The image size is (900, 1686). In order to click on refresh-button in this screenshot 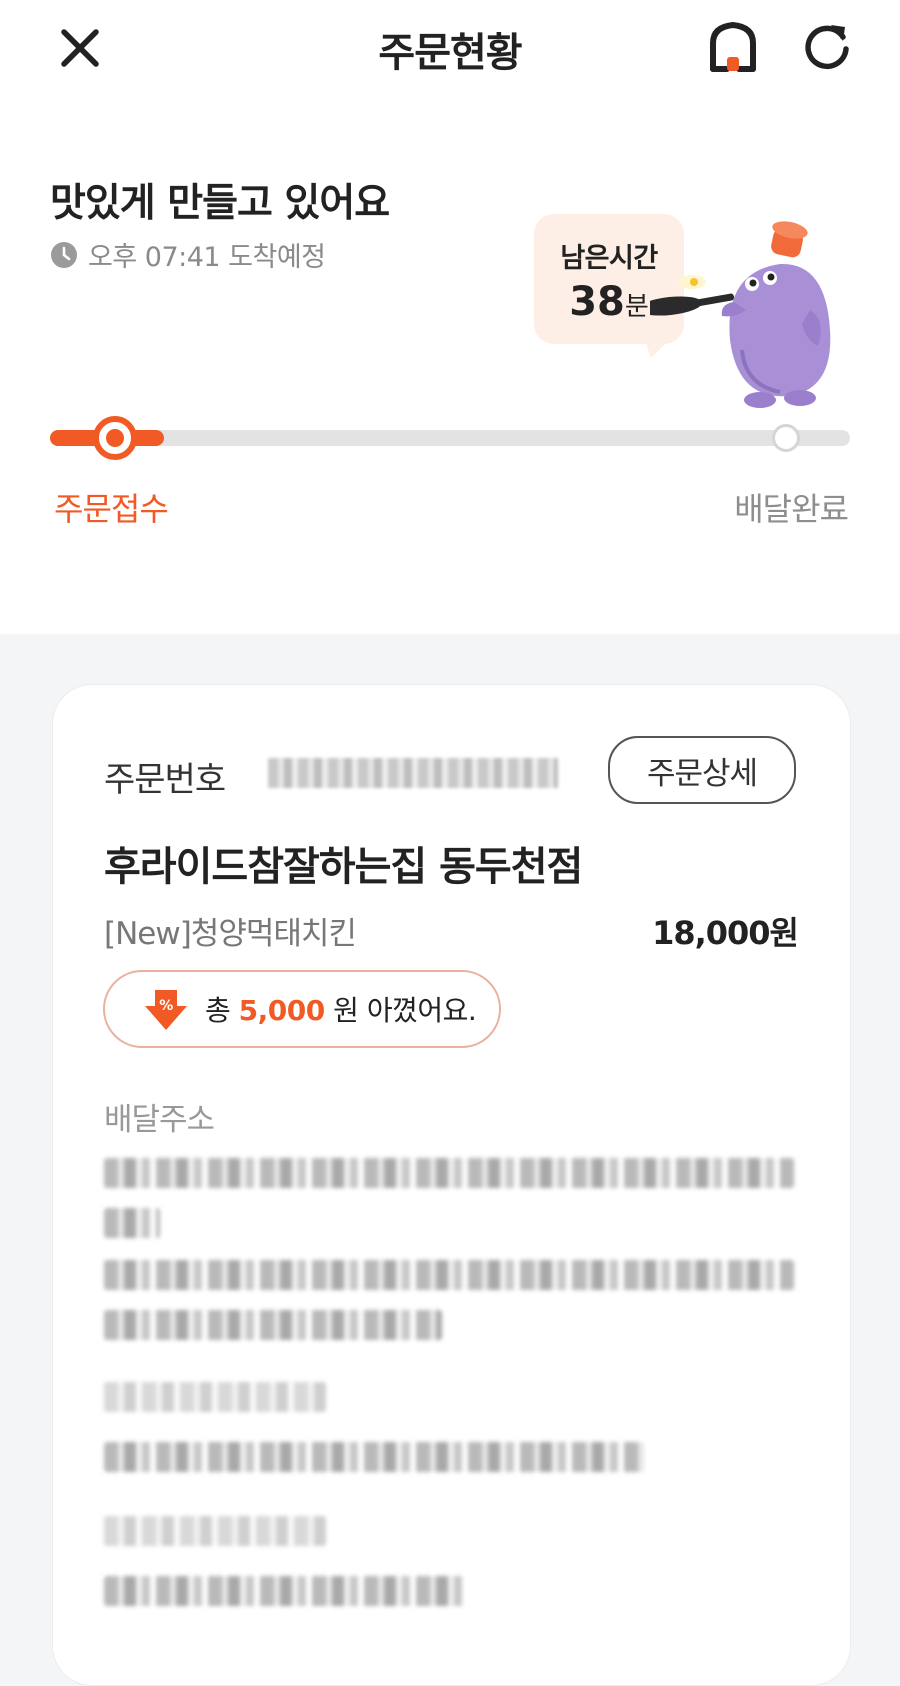, I will do `click(827, 45)`.